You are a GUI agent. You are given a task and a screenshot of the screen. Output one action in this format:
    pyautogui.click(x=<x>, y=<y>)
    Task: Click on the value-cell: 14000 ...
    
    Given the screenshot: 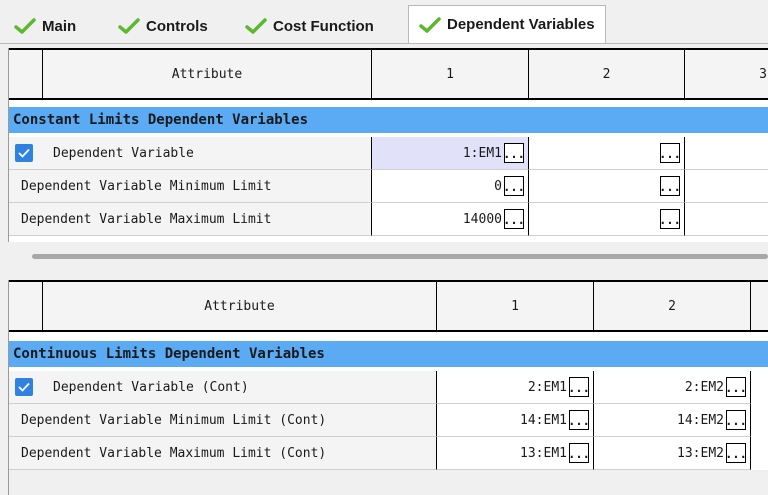 What is the action you would take?
    pyautogui.click(x=450, y=219)
    